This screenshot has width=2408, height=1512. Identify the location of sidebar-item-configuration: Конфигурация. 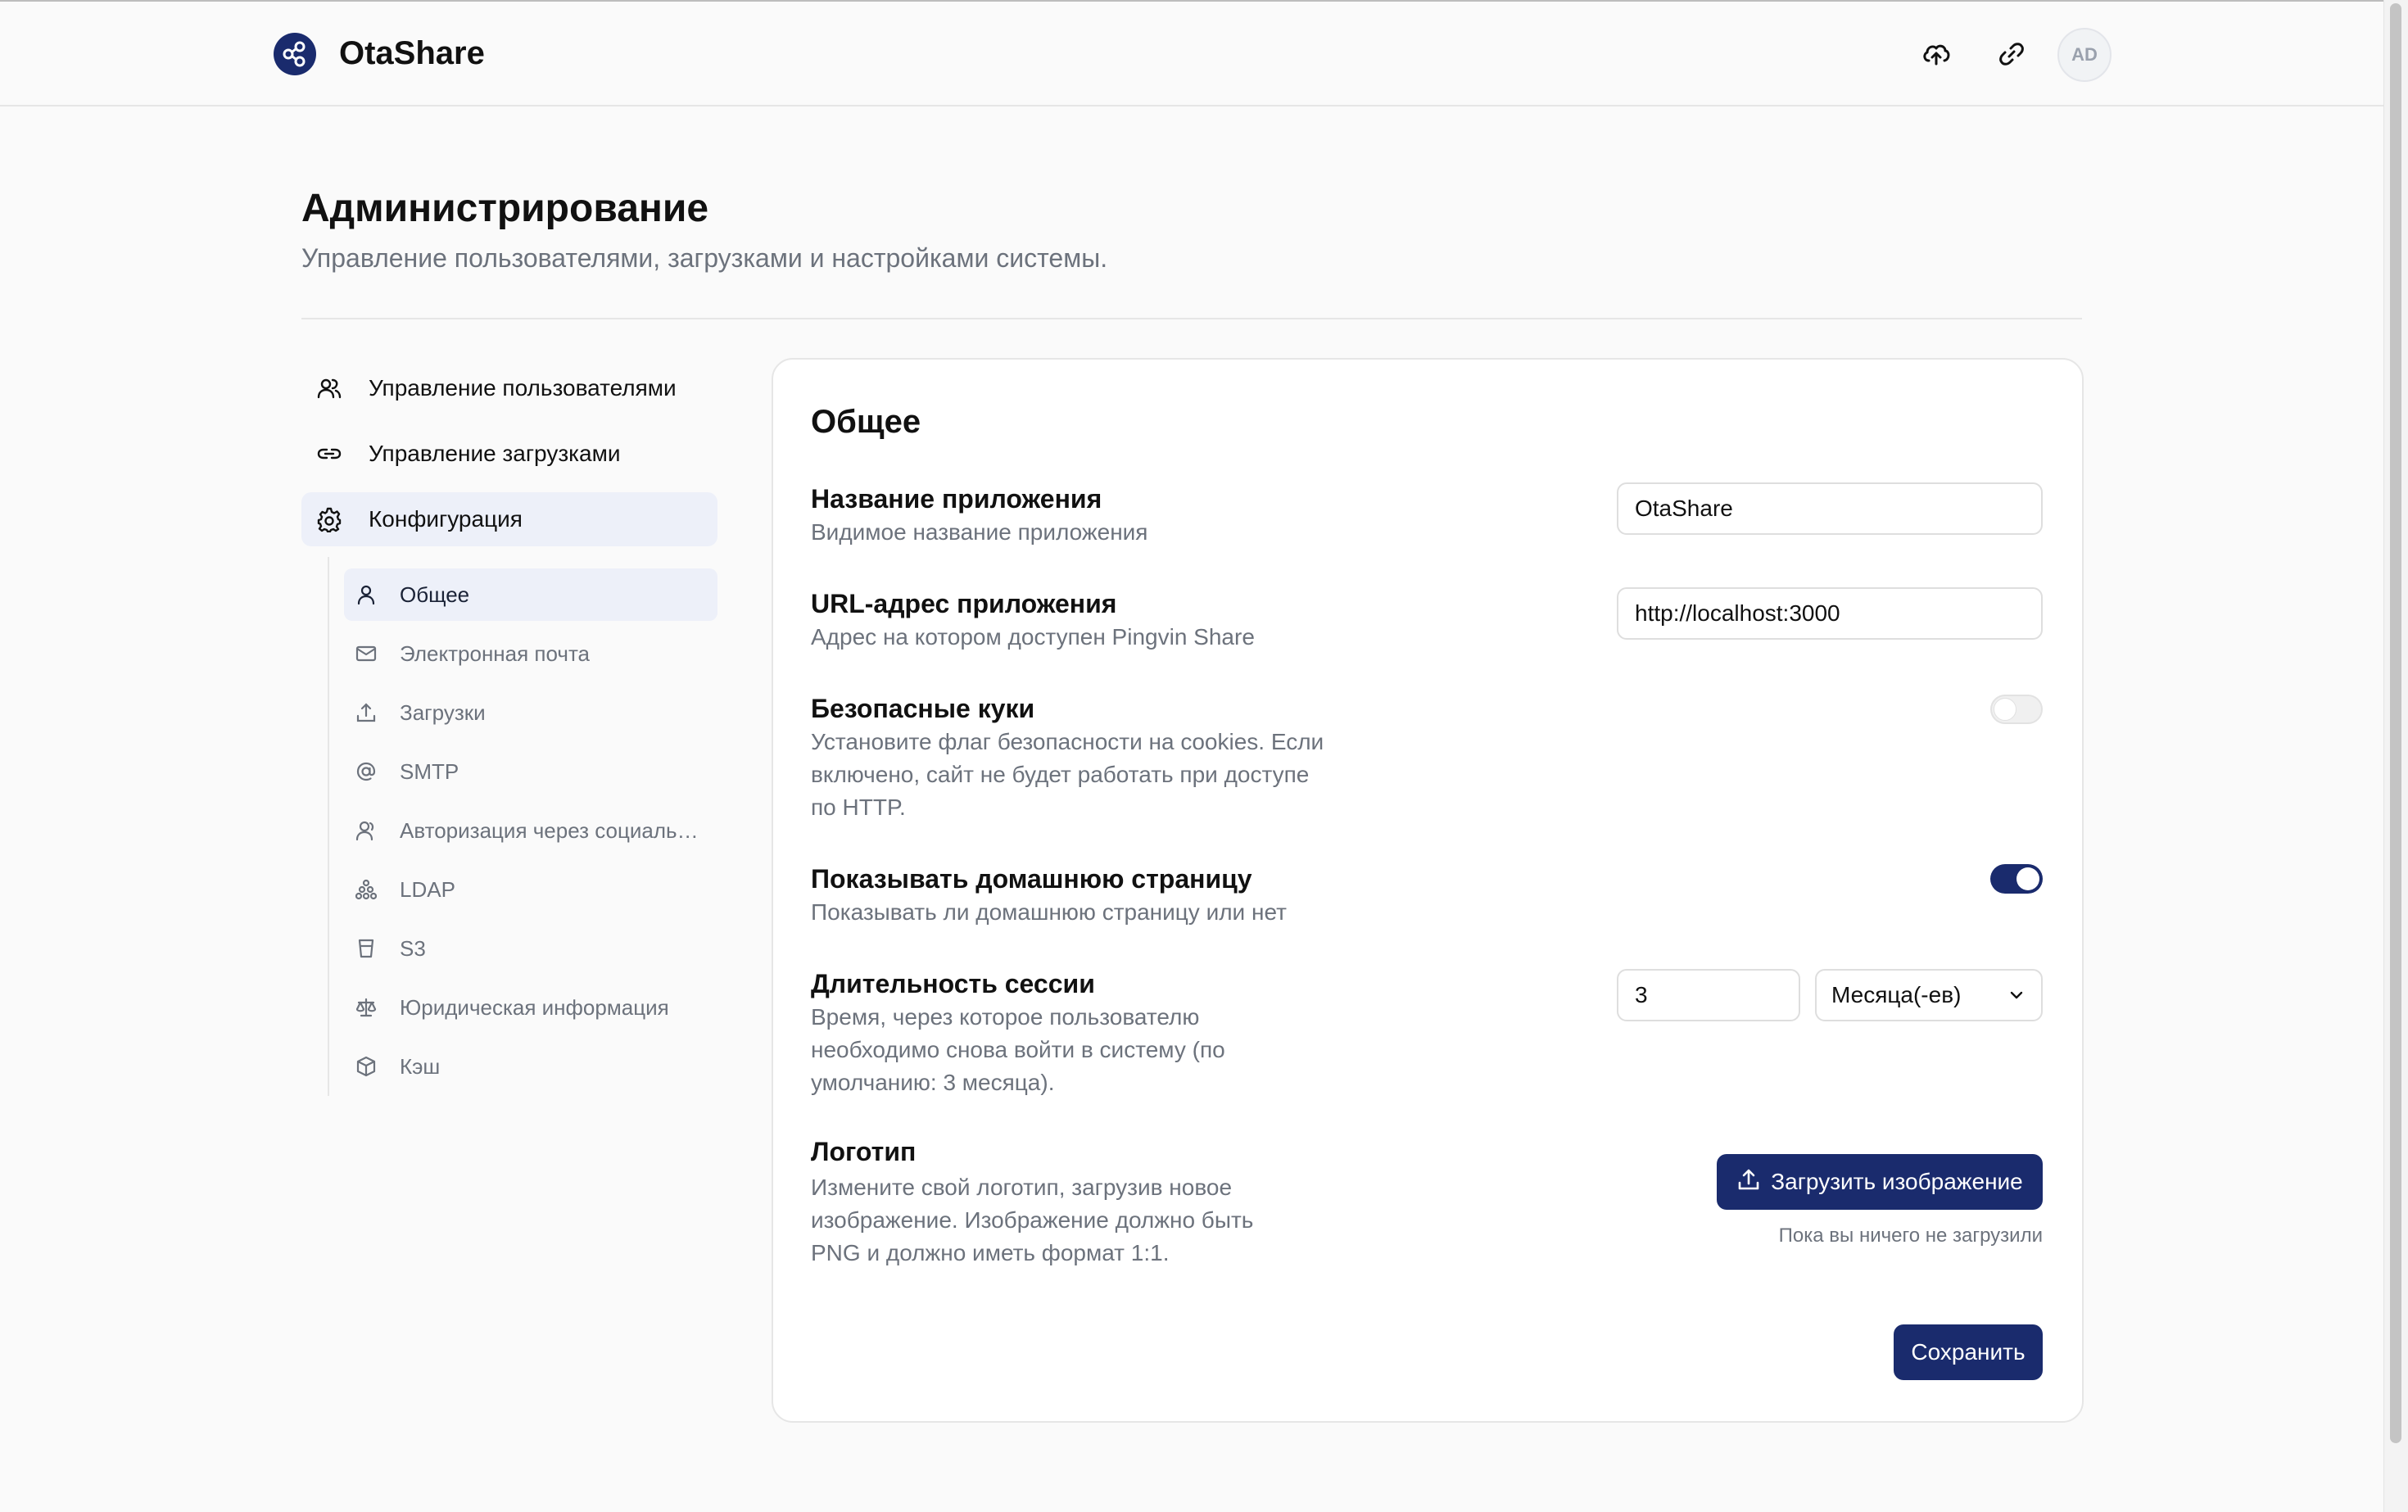
(509, 519).